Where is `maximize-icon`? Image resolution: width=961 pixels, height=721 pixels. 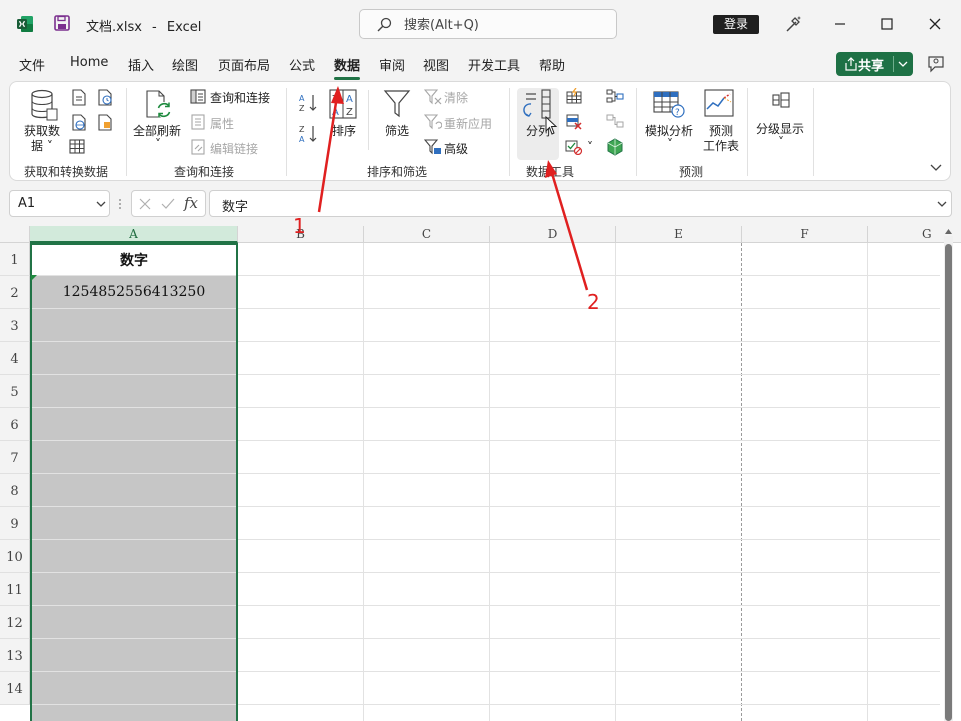 maximize-icon is located at coordinates (887, 24).